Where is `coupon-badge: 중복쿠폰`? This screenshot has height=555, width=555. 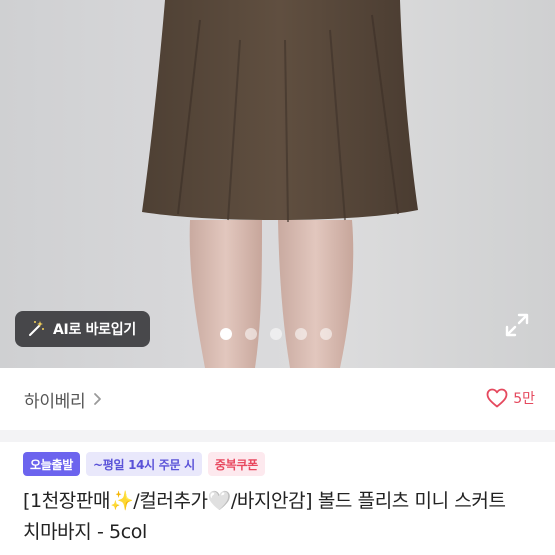 coupon-badge: 중복쿠폰 is located at coordinates (236, 464).